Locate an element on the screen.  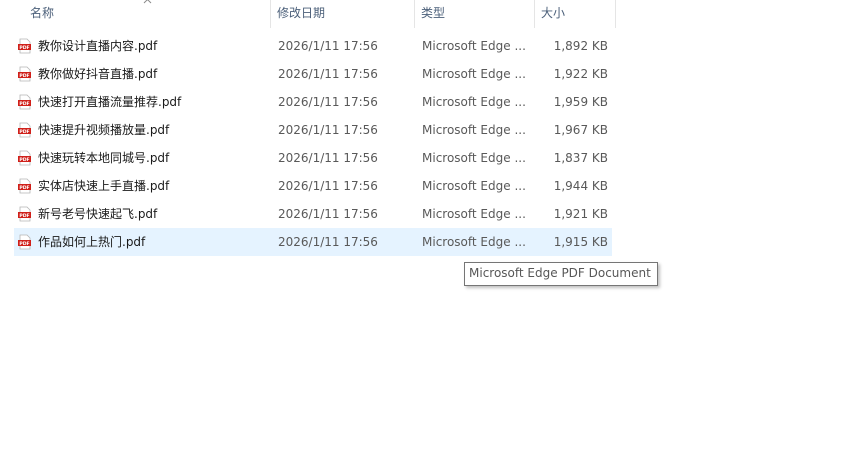
column-header-name-label: 名称 is located at coordinates (42, 13).